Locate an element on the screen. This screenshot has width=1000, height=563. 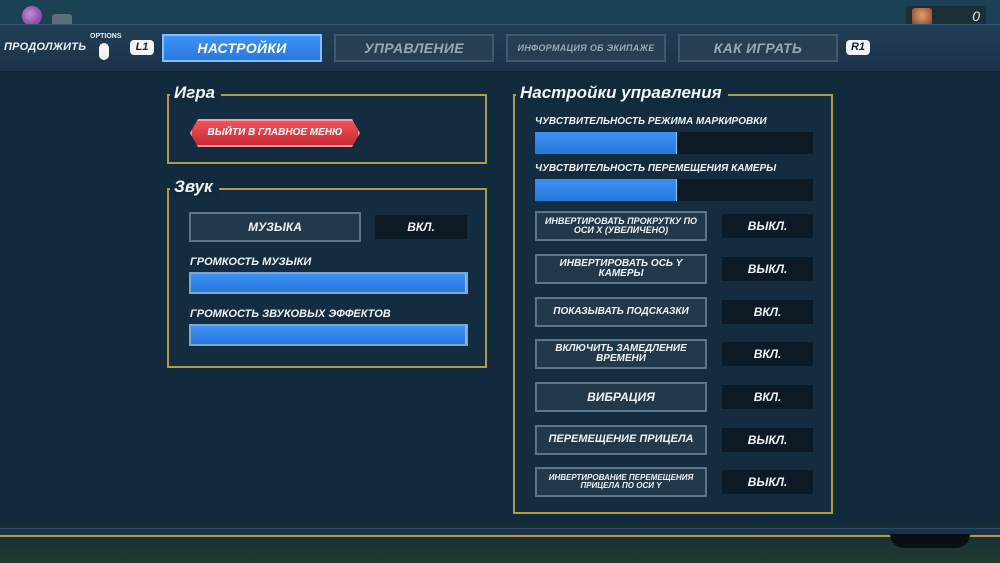
vibration-button: ВИБРАЦИЯ is located at coordinates (621, 397).